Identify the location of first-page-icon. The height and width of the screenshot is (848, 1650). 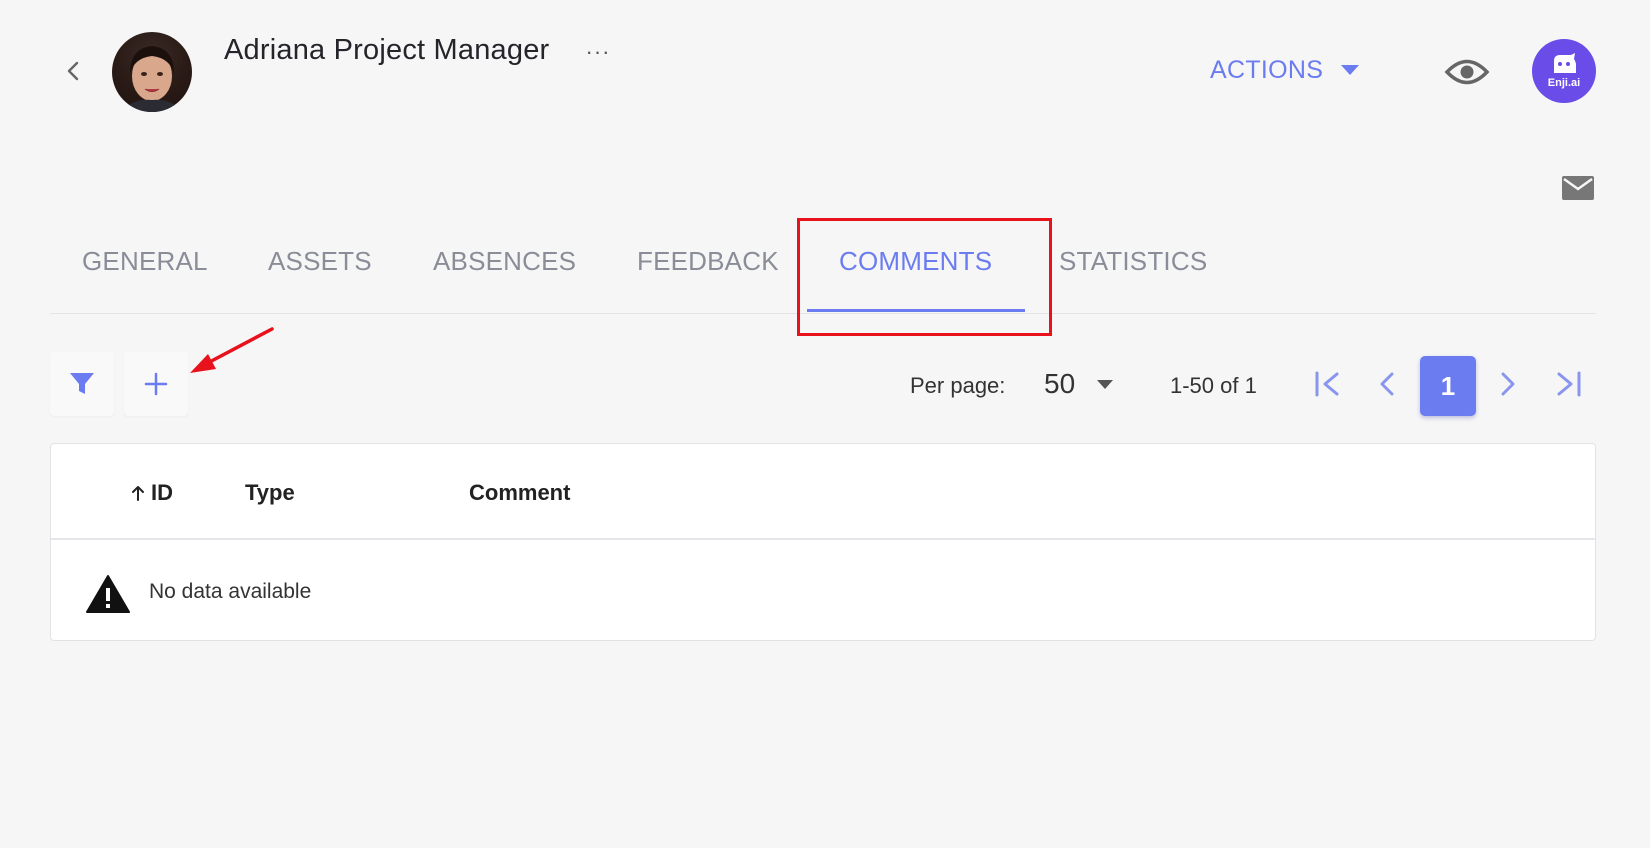
(1327, 384).